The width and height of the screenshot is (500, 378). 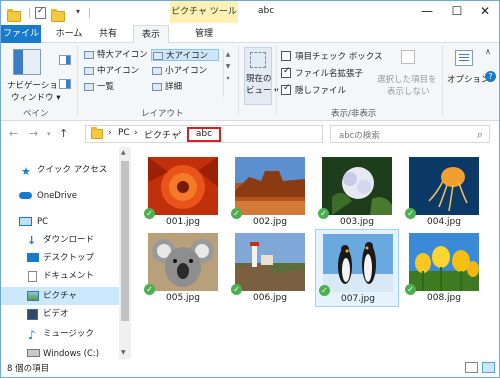 I want to click on navigation-pane-label: ナビゲーション, so click(x=36, y=85).